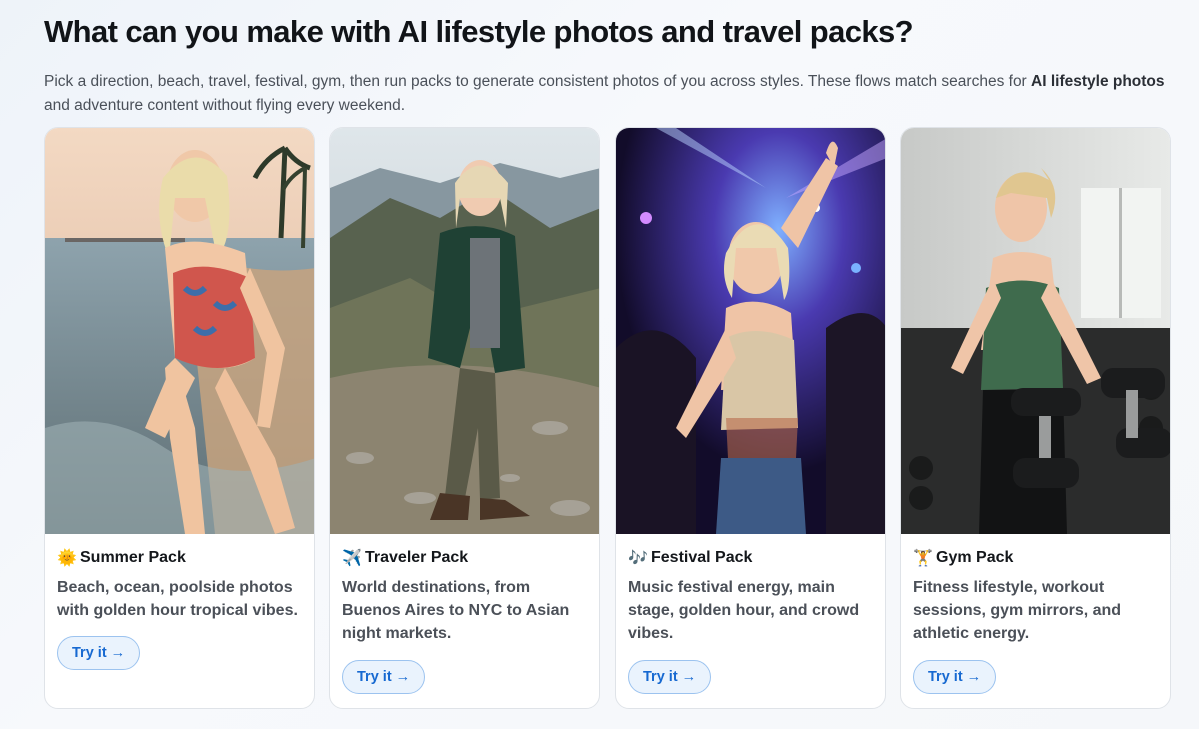 The image size is (1199, 729). What do you see at coordinates (750, 331) in the screenshot?
I see `festival-pack-photo` at bounding box center [750, 331].